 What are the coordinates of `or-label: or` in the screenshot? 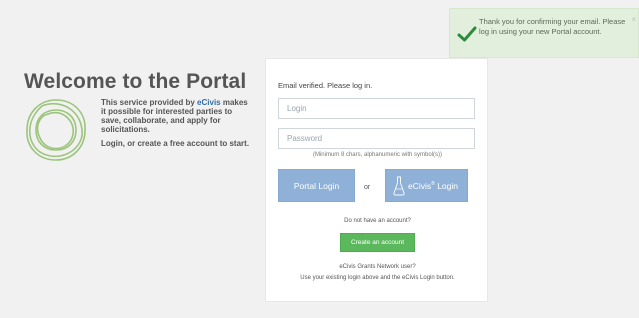 It's located at (367, 187).